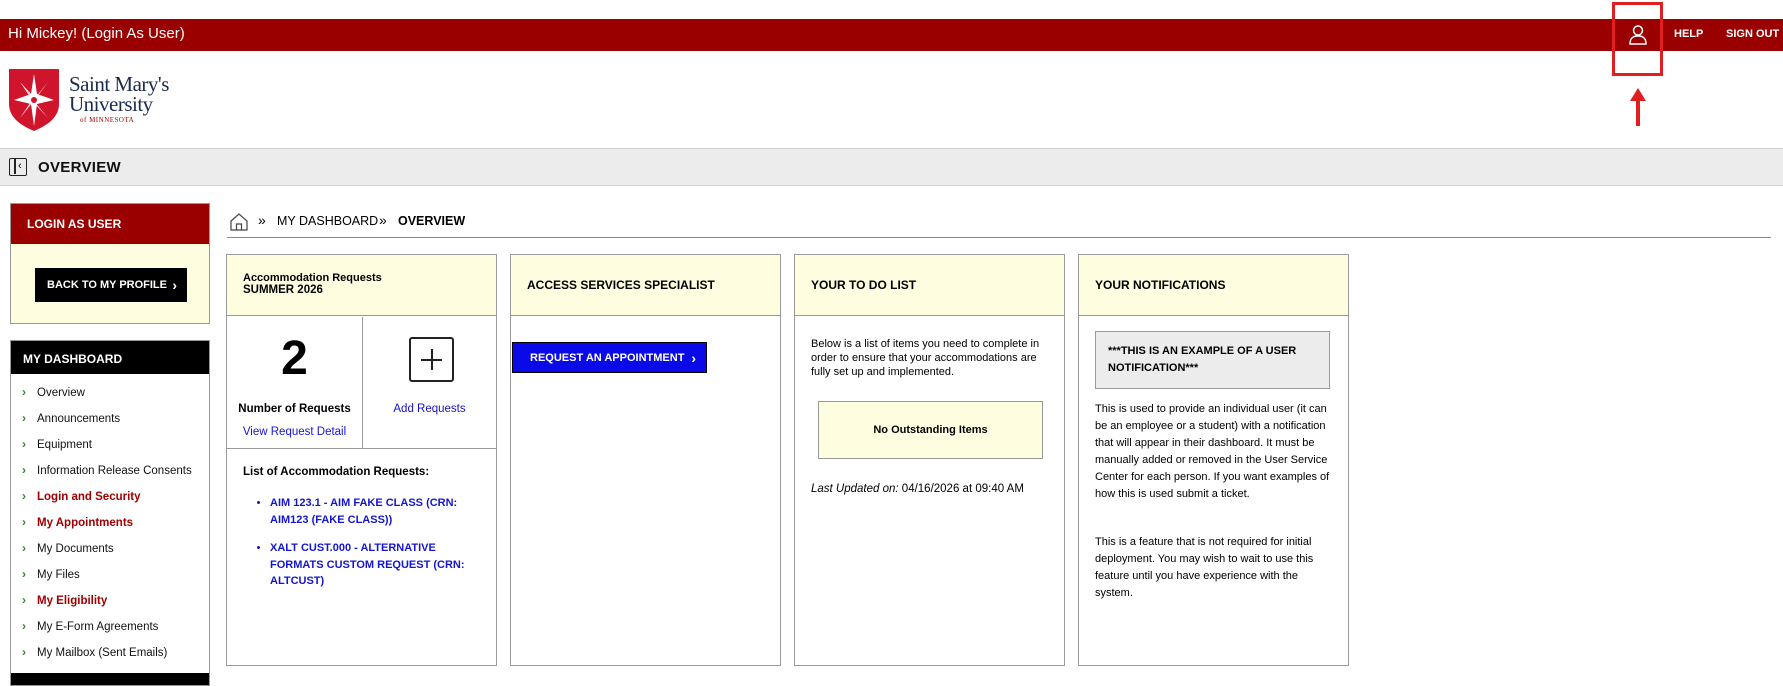 The image size is (1783, 686). I want to click on sidebar-item-label: My Documents, so click(75, 549).